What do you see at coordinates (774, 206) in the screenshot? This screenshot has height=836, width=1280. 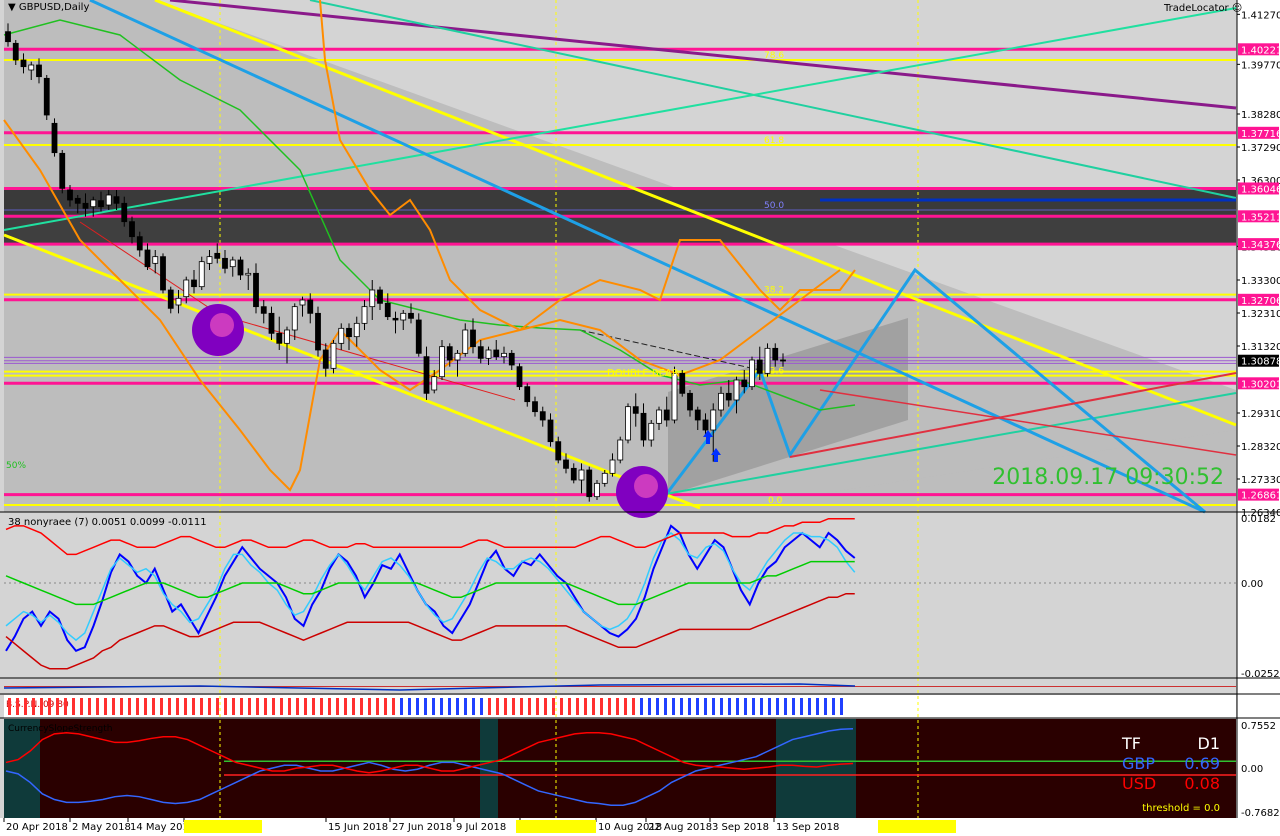 I see `fib-label-2: 50.0` at bounding box center [774, 206].